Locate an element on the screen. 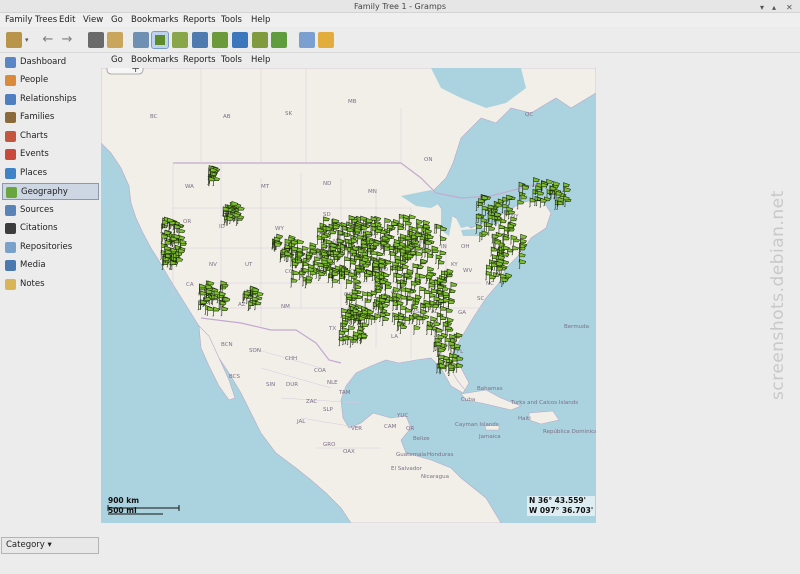  label-mexico-coa: COA is located at coordinates (320, 371).